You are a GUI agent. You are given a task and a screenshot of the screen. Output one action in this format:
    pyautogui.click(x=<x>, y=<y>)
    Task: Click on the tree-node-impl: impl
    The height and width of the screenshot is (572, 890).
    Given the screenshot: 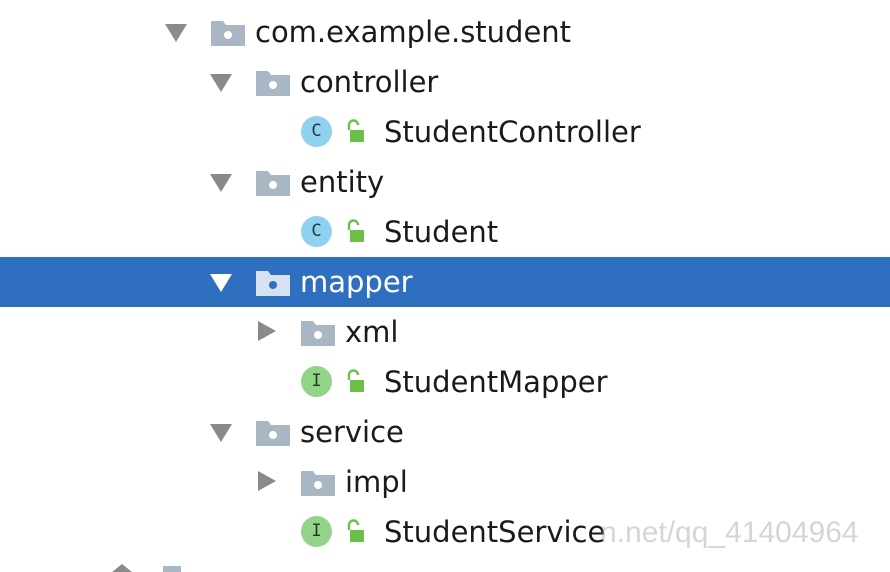 What is the action you would take?
    pyautogui.click(x=445, y=482)
    